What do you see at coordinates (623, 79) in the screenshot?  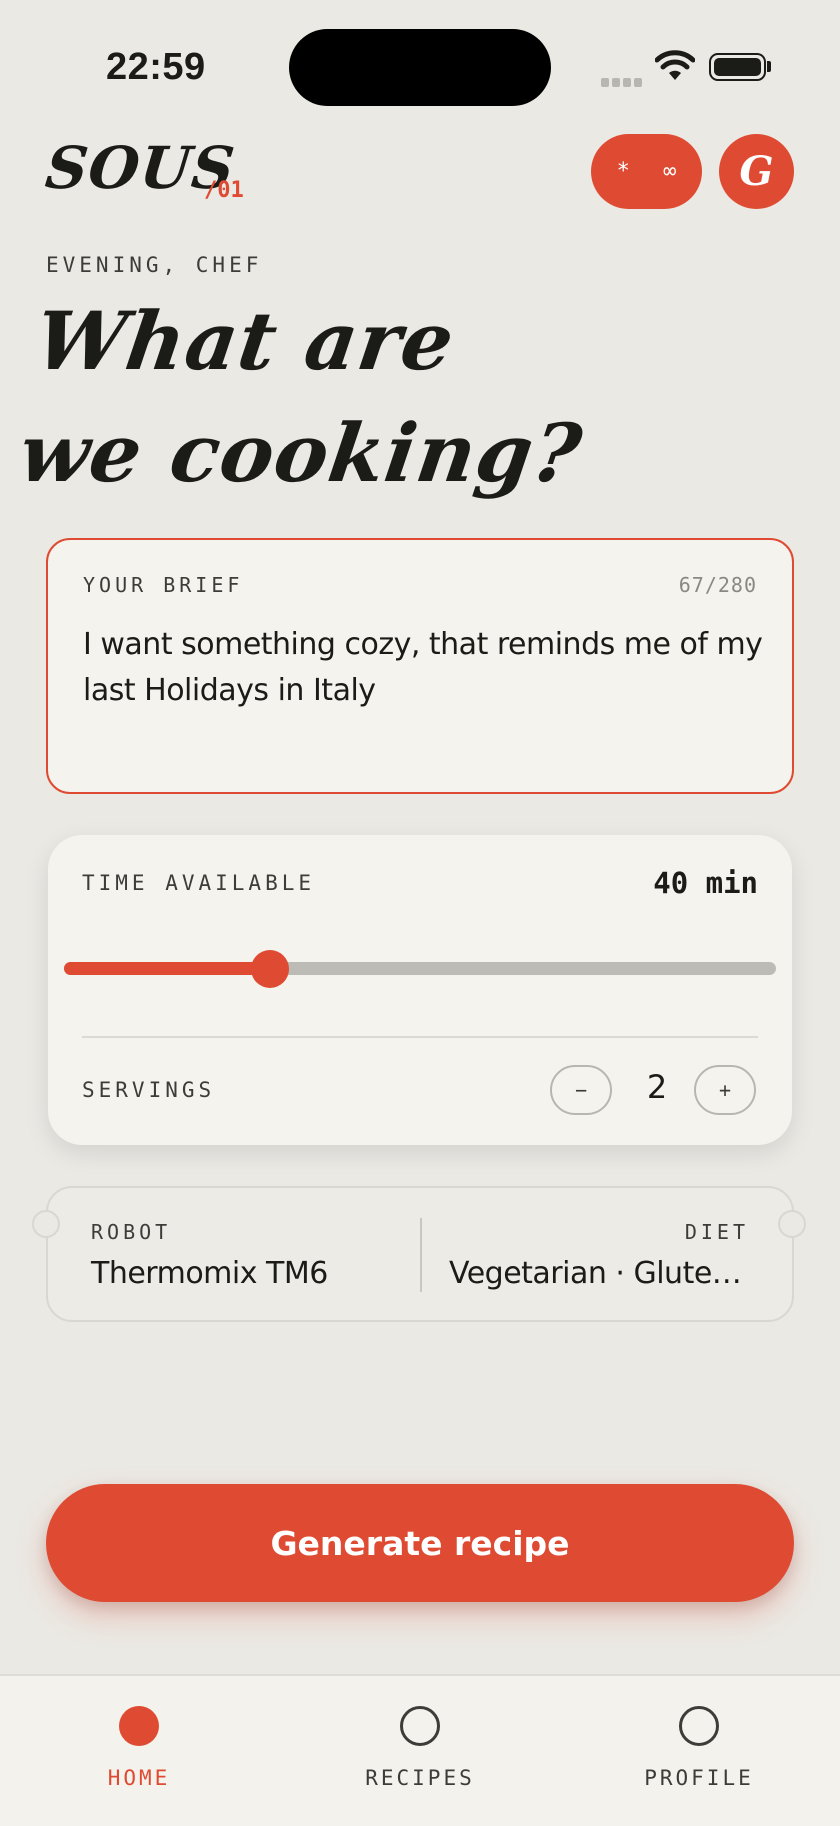 I see `cellular-signal-icon` at bounding box center [623, 79].